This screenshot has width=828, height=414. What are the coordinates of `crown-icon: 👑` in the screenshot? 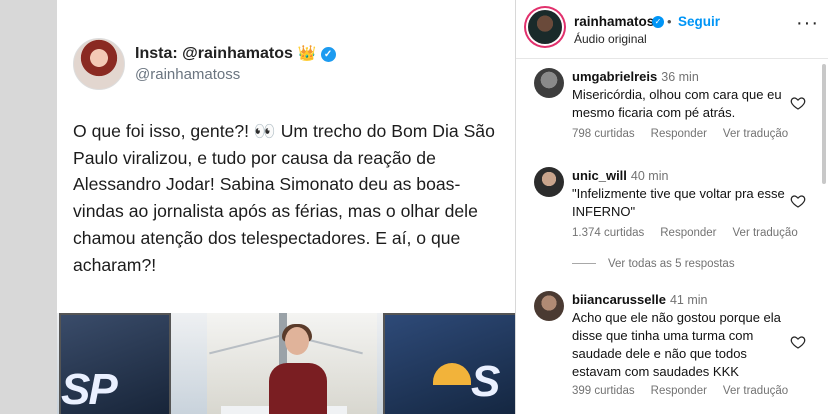 It's located at (307, 53).